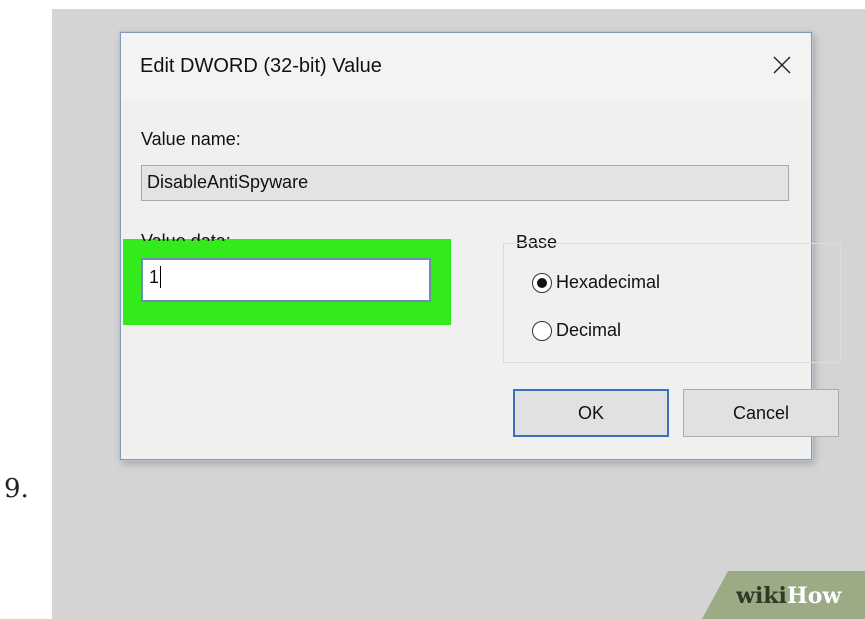 The height and width of the screenshot is (619, 865). I want to click on value-name-label: Value name:, so click(191, 139).